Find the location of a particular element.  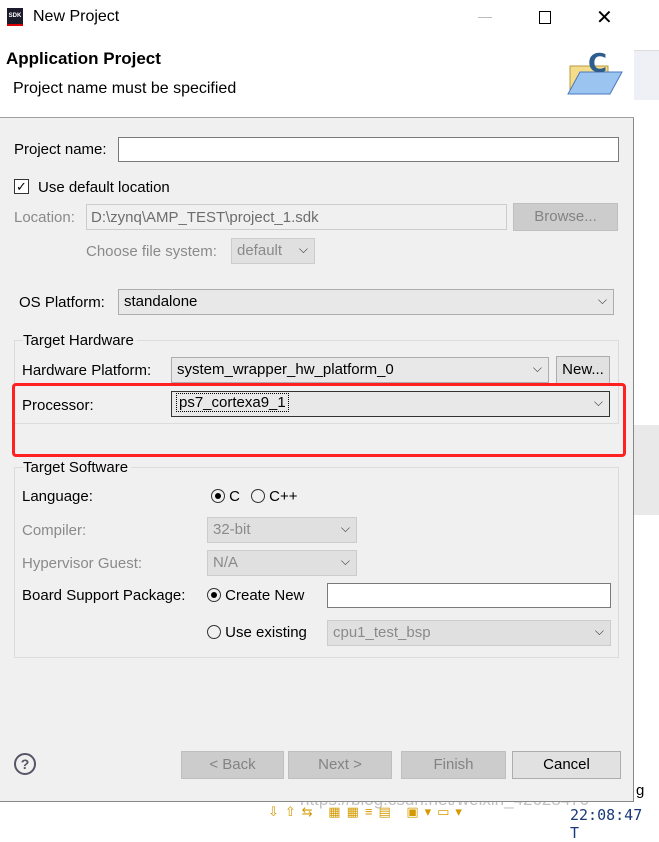

finish-button: Finish is located at coordinates (453, 765).